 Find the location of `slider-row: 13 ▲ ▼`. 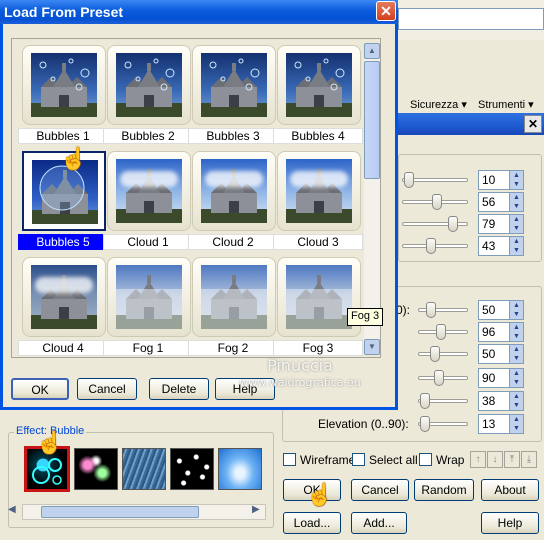

slider-row: 13 ▲ ▼ is located at coordinates (478, 424).